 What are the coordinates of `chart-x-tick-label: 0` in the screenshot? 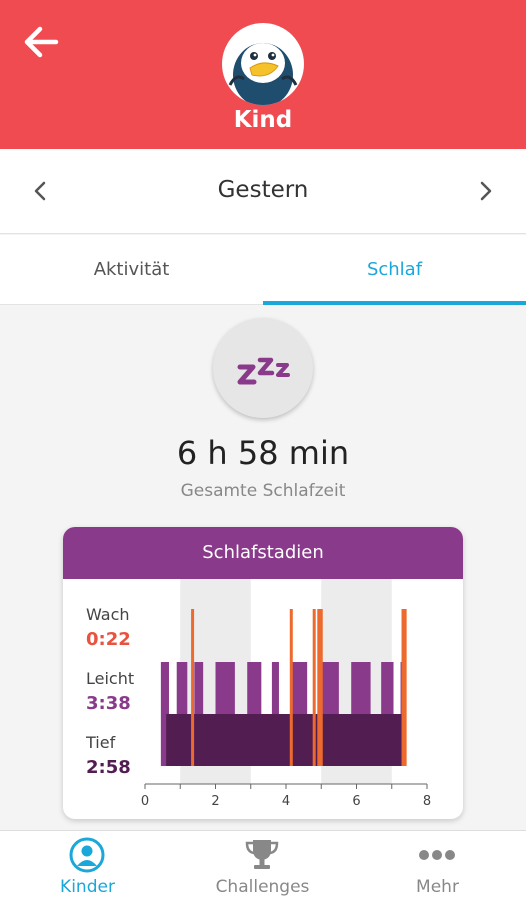 It's located at (145, 801).